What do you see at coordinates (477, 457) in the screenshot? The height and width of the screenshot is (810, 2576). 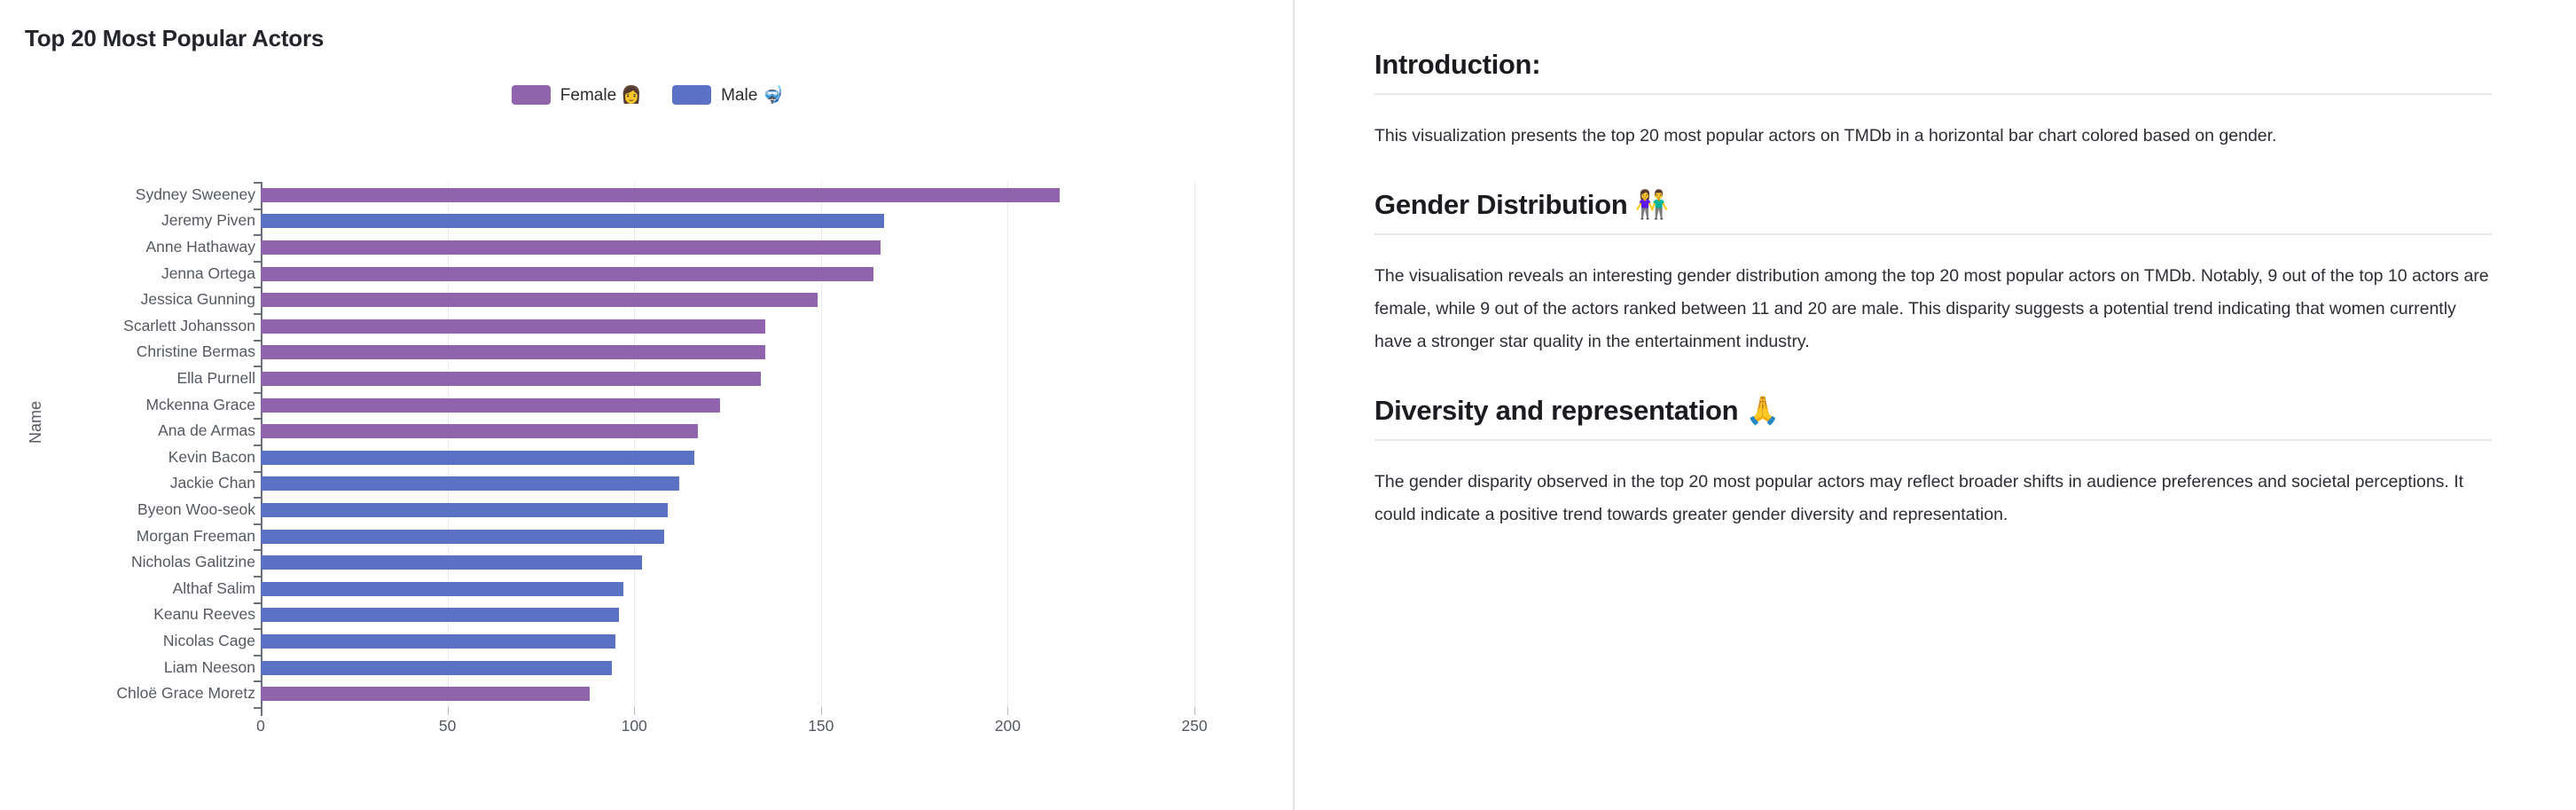 I see `bar-kevin-bacon` at bounding box center [477, 457].